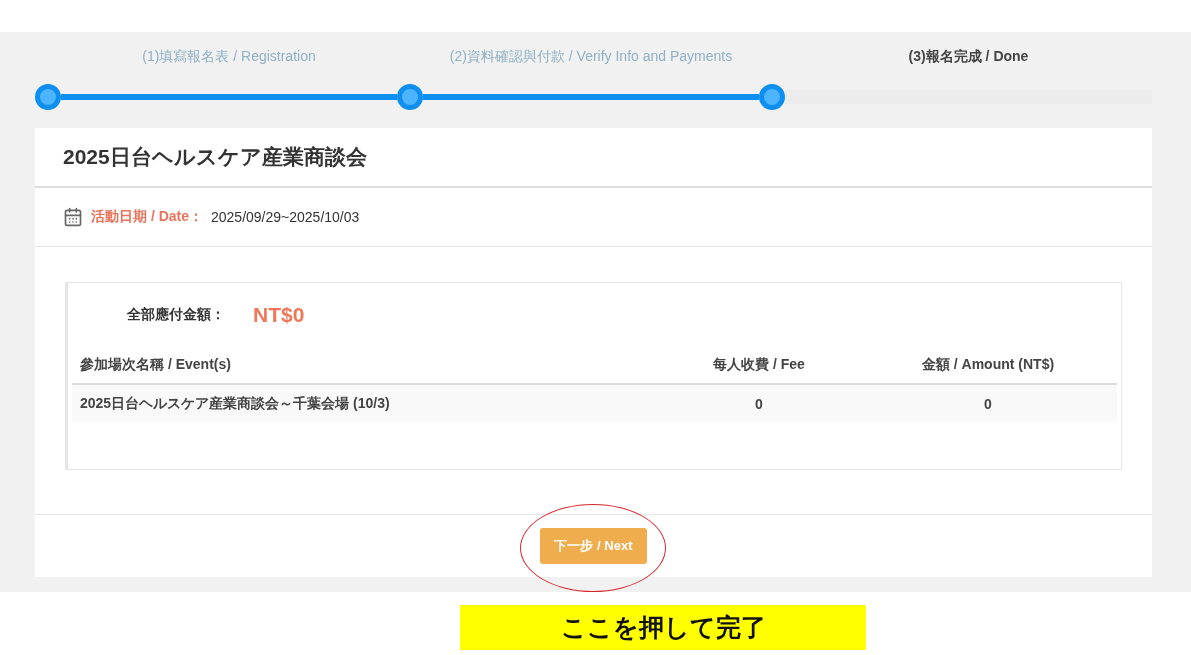  I want to click on total-label: 全部應付金額：, so click(176, 315).